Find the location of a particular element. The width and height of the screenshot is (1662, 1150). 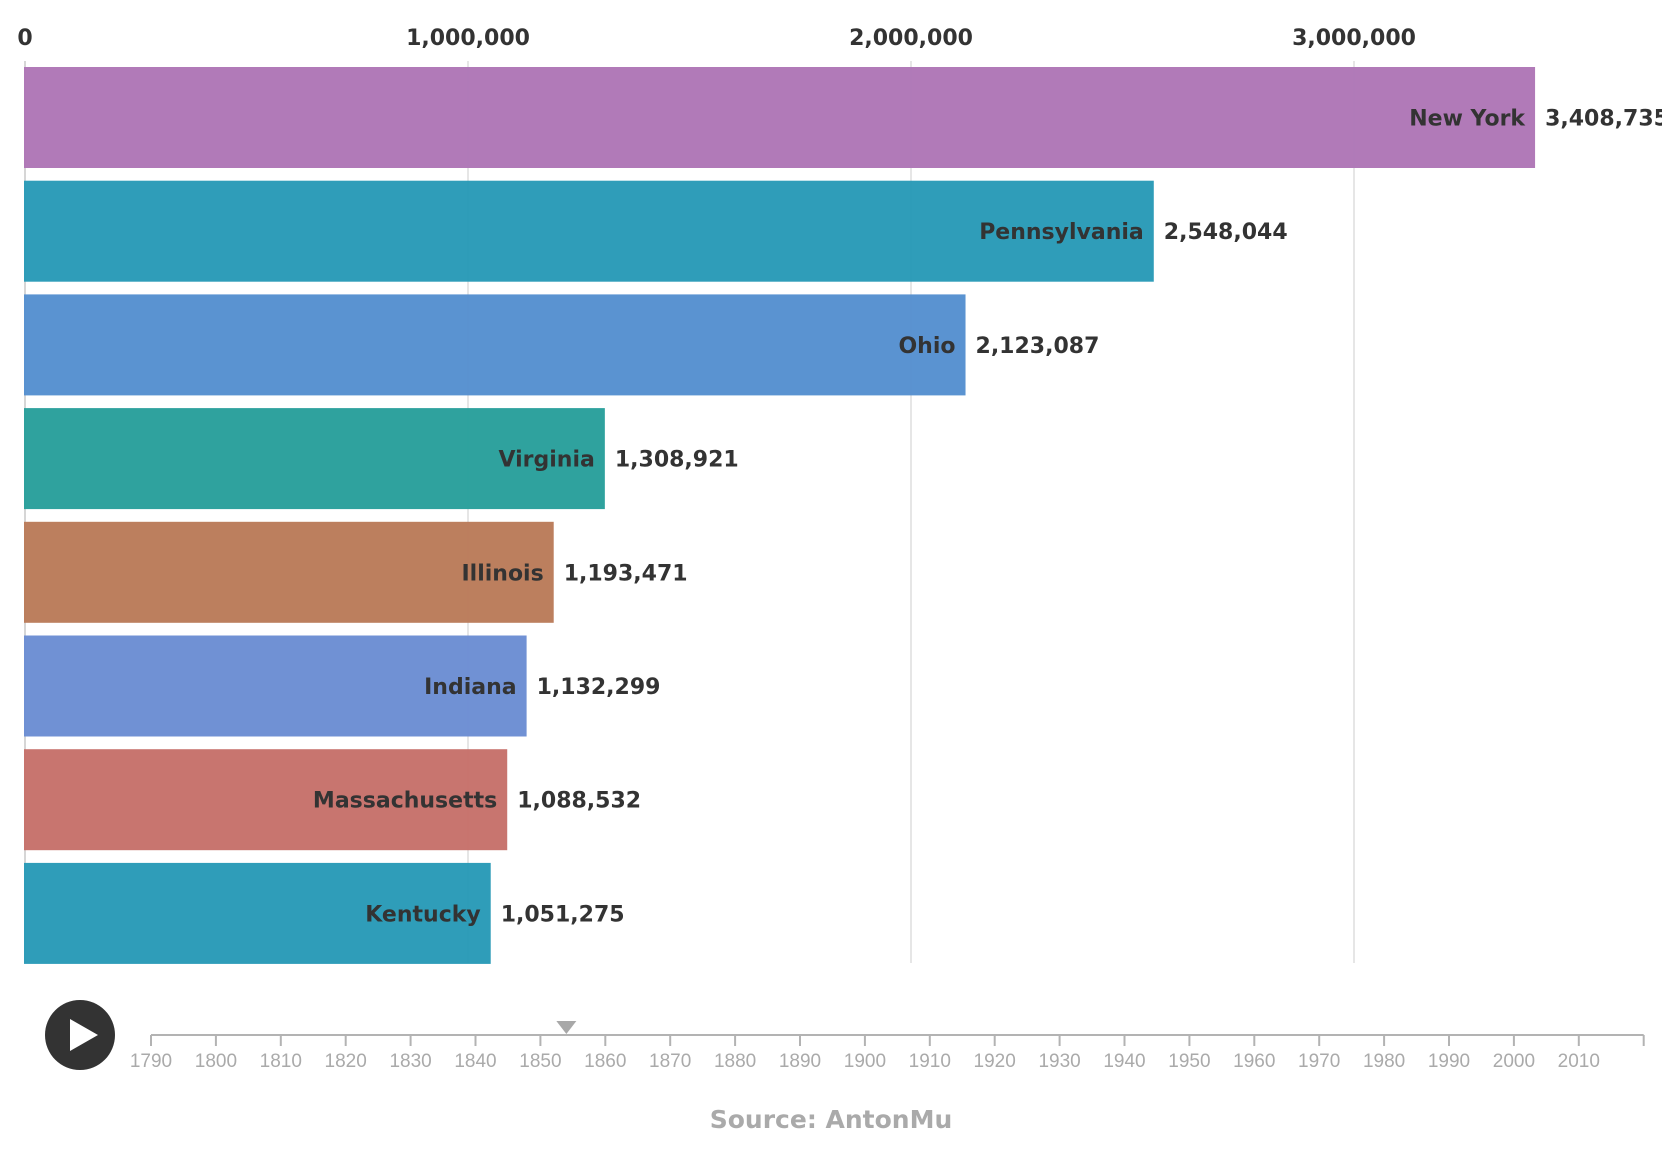

x-tick-label: 0 is located at coordinates (24, 38).